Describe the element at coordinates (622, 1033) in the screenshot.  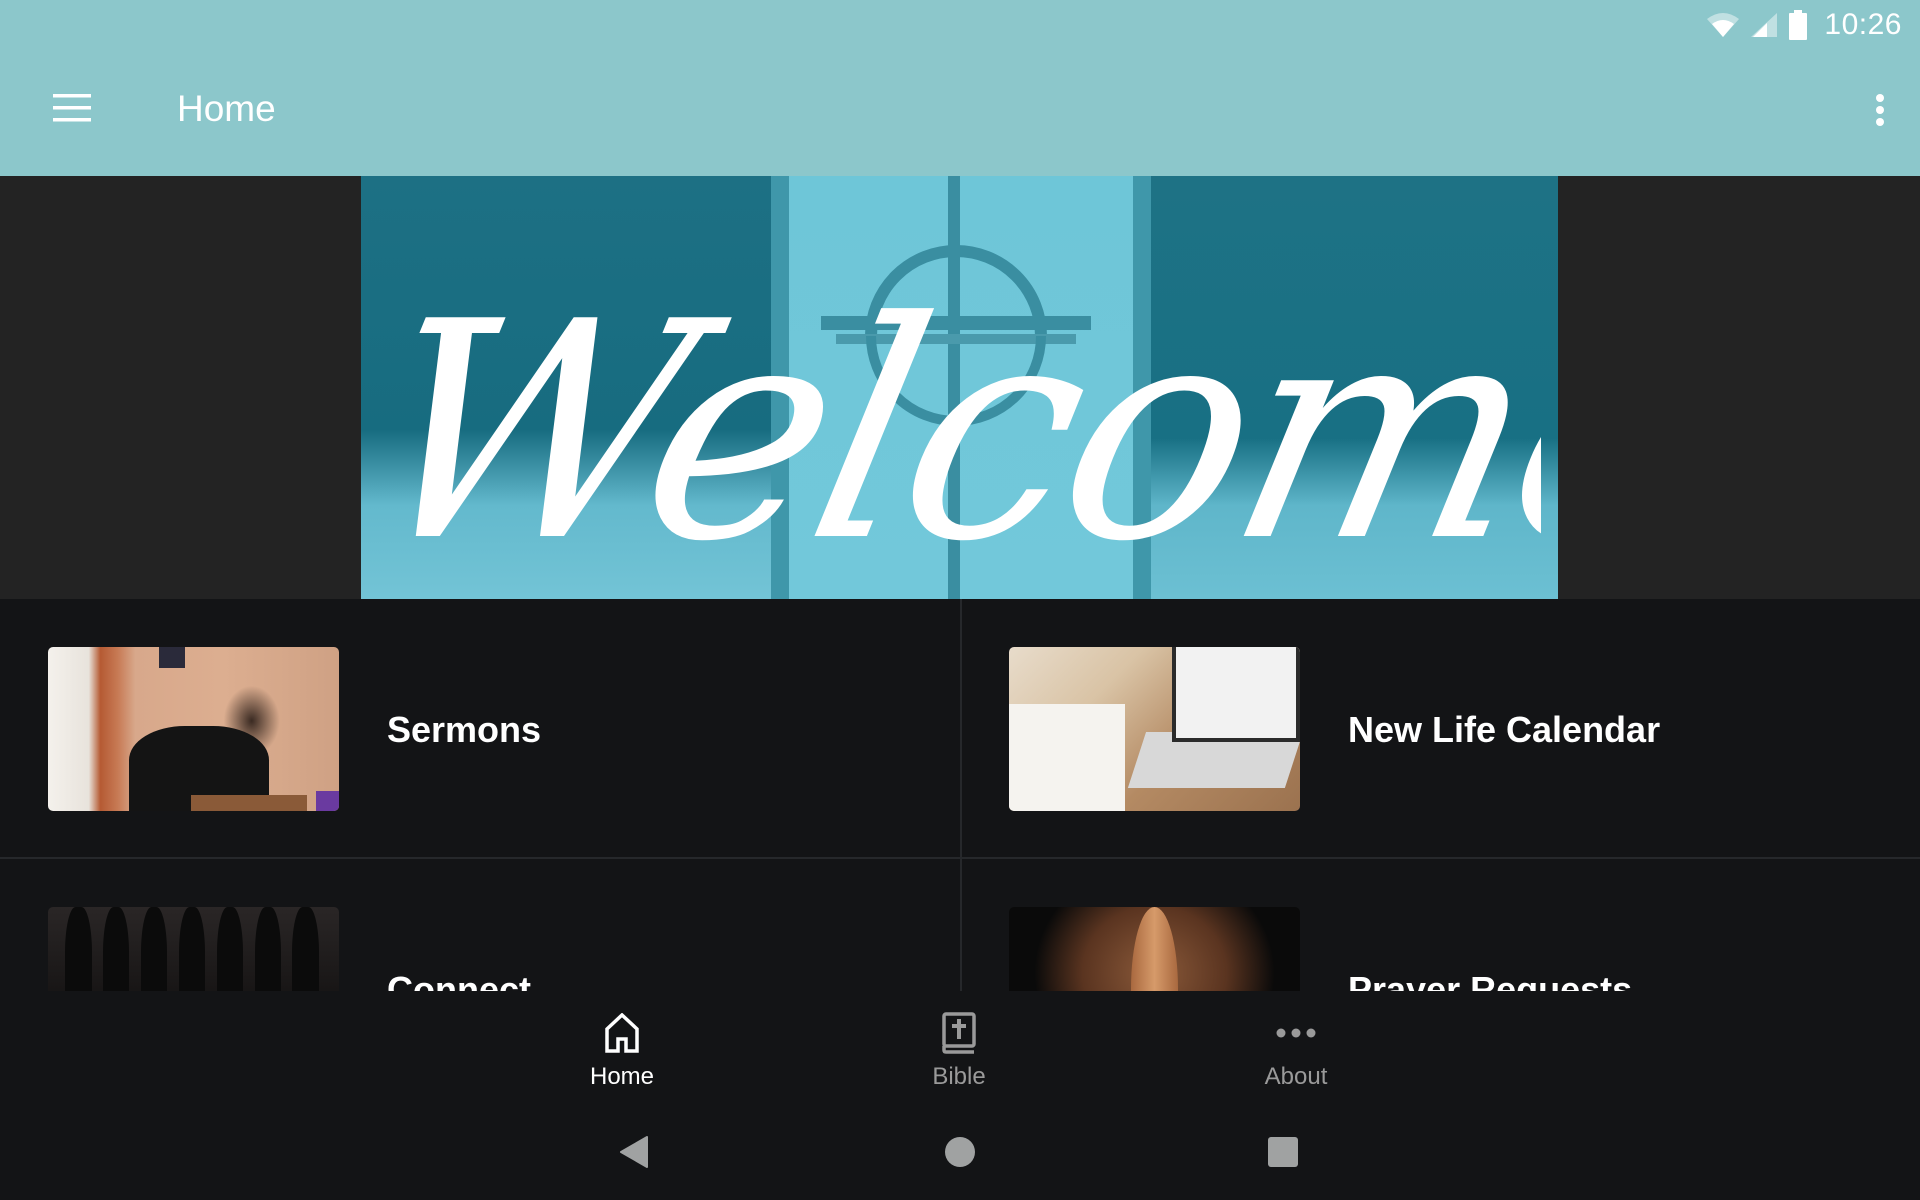
I see `home-icon` at that location.